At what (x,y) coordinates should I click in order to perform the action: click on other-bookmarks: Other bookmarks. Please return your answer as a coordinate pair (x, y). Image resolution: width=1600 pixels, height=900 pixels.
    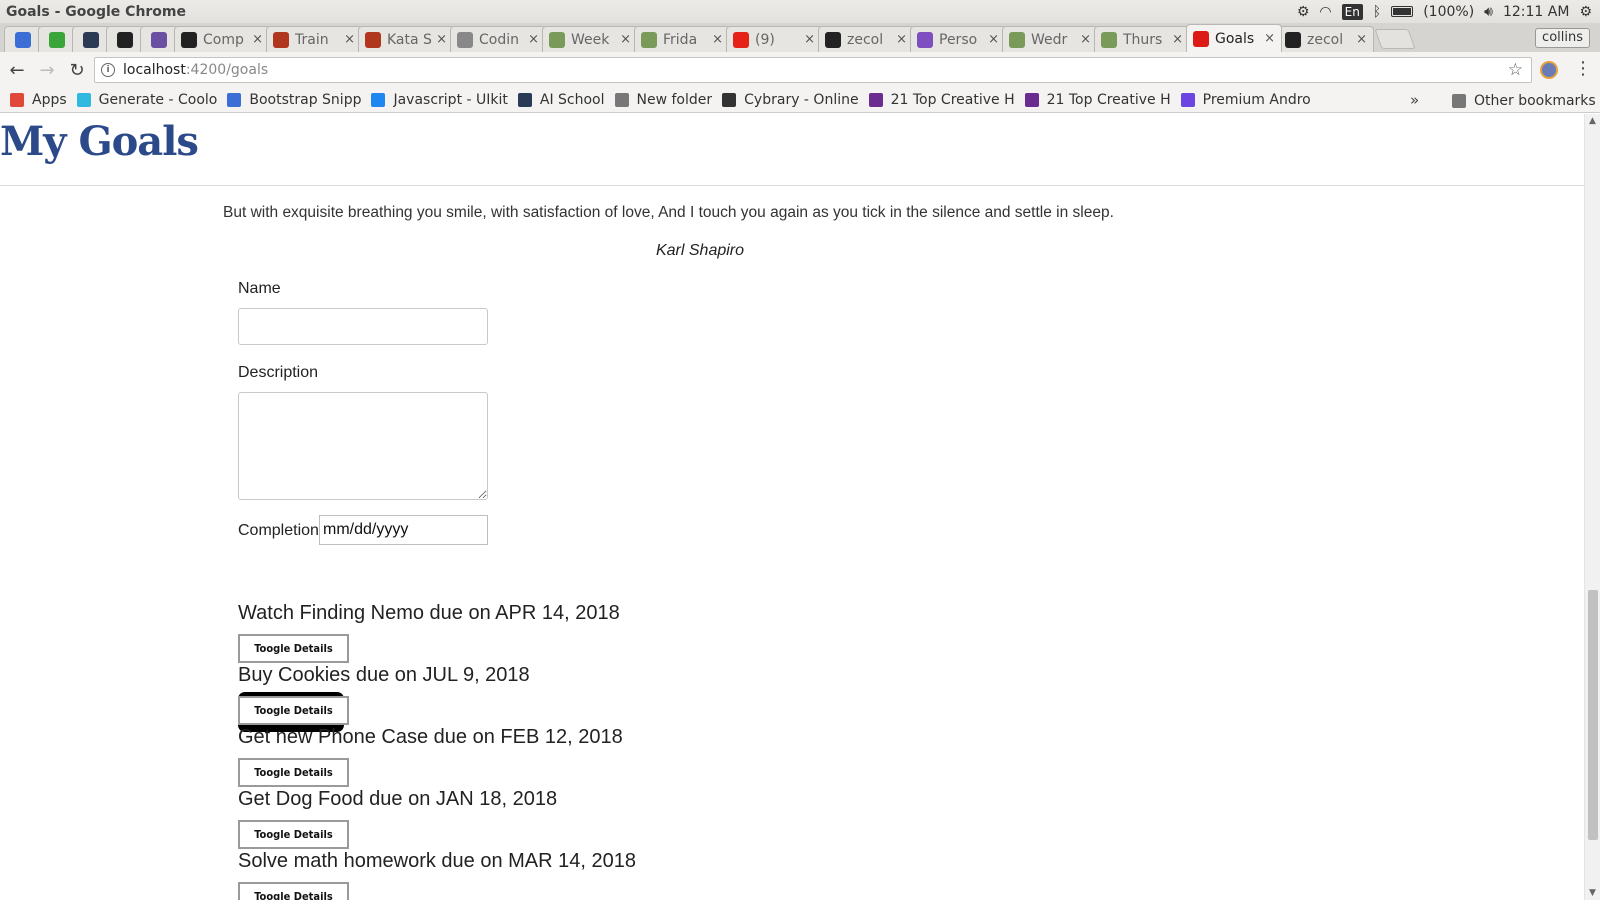
    Looking at the image, I should click on (1524, 100).